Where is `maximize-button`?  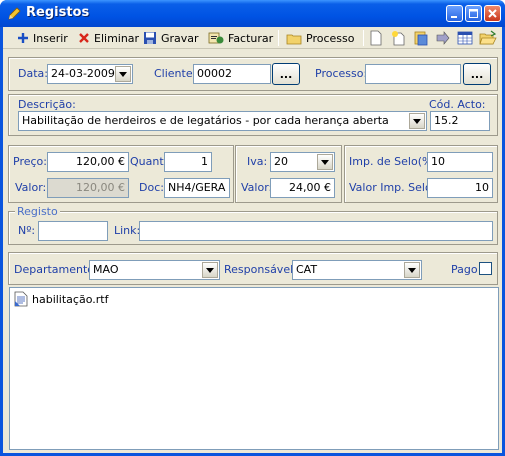
maximize-button is located at coordinates (473, 13).